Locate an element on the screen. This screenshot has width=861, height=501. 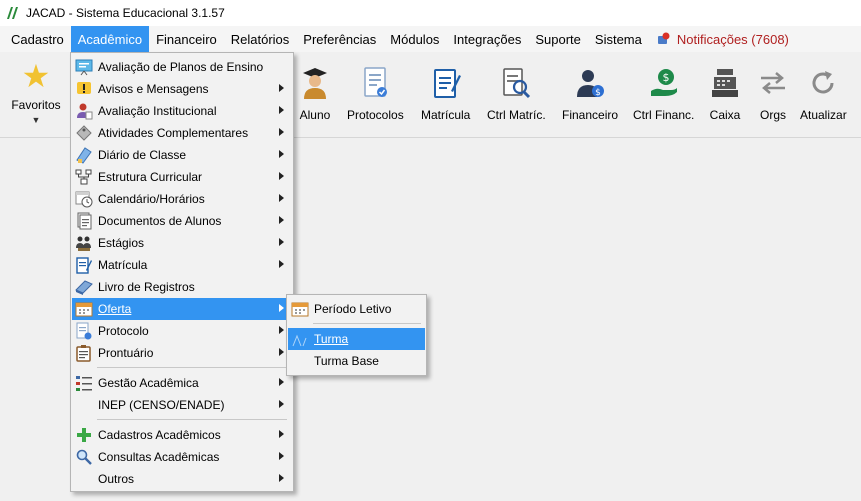
menuitem-calendario-horarios: Calendário/Horários is located at coordinates (182, 199).